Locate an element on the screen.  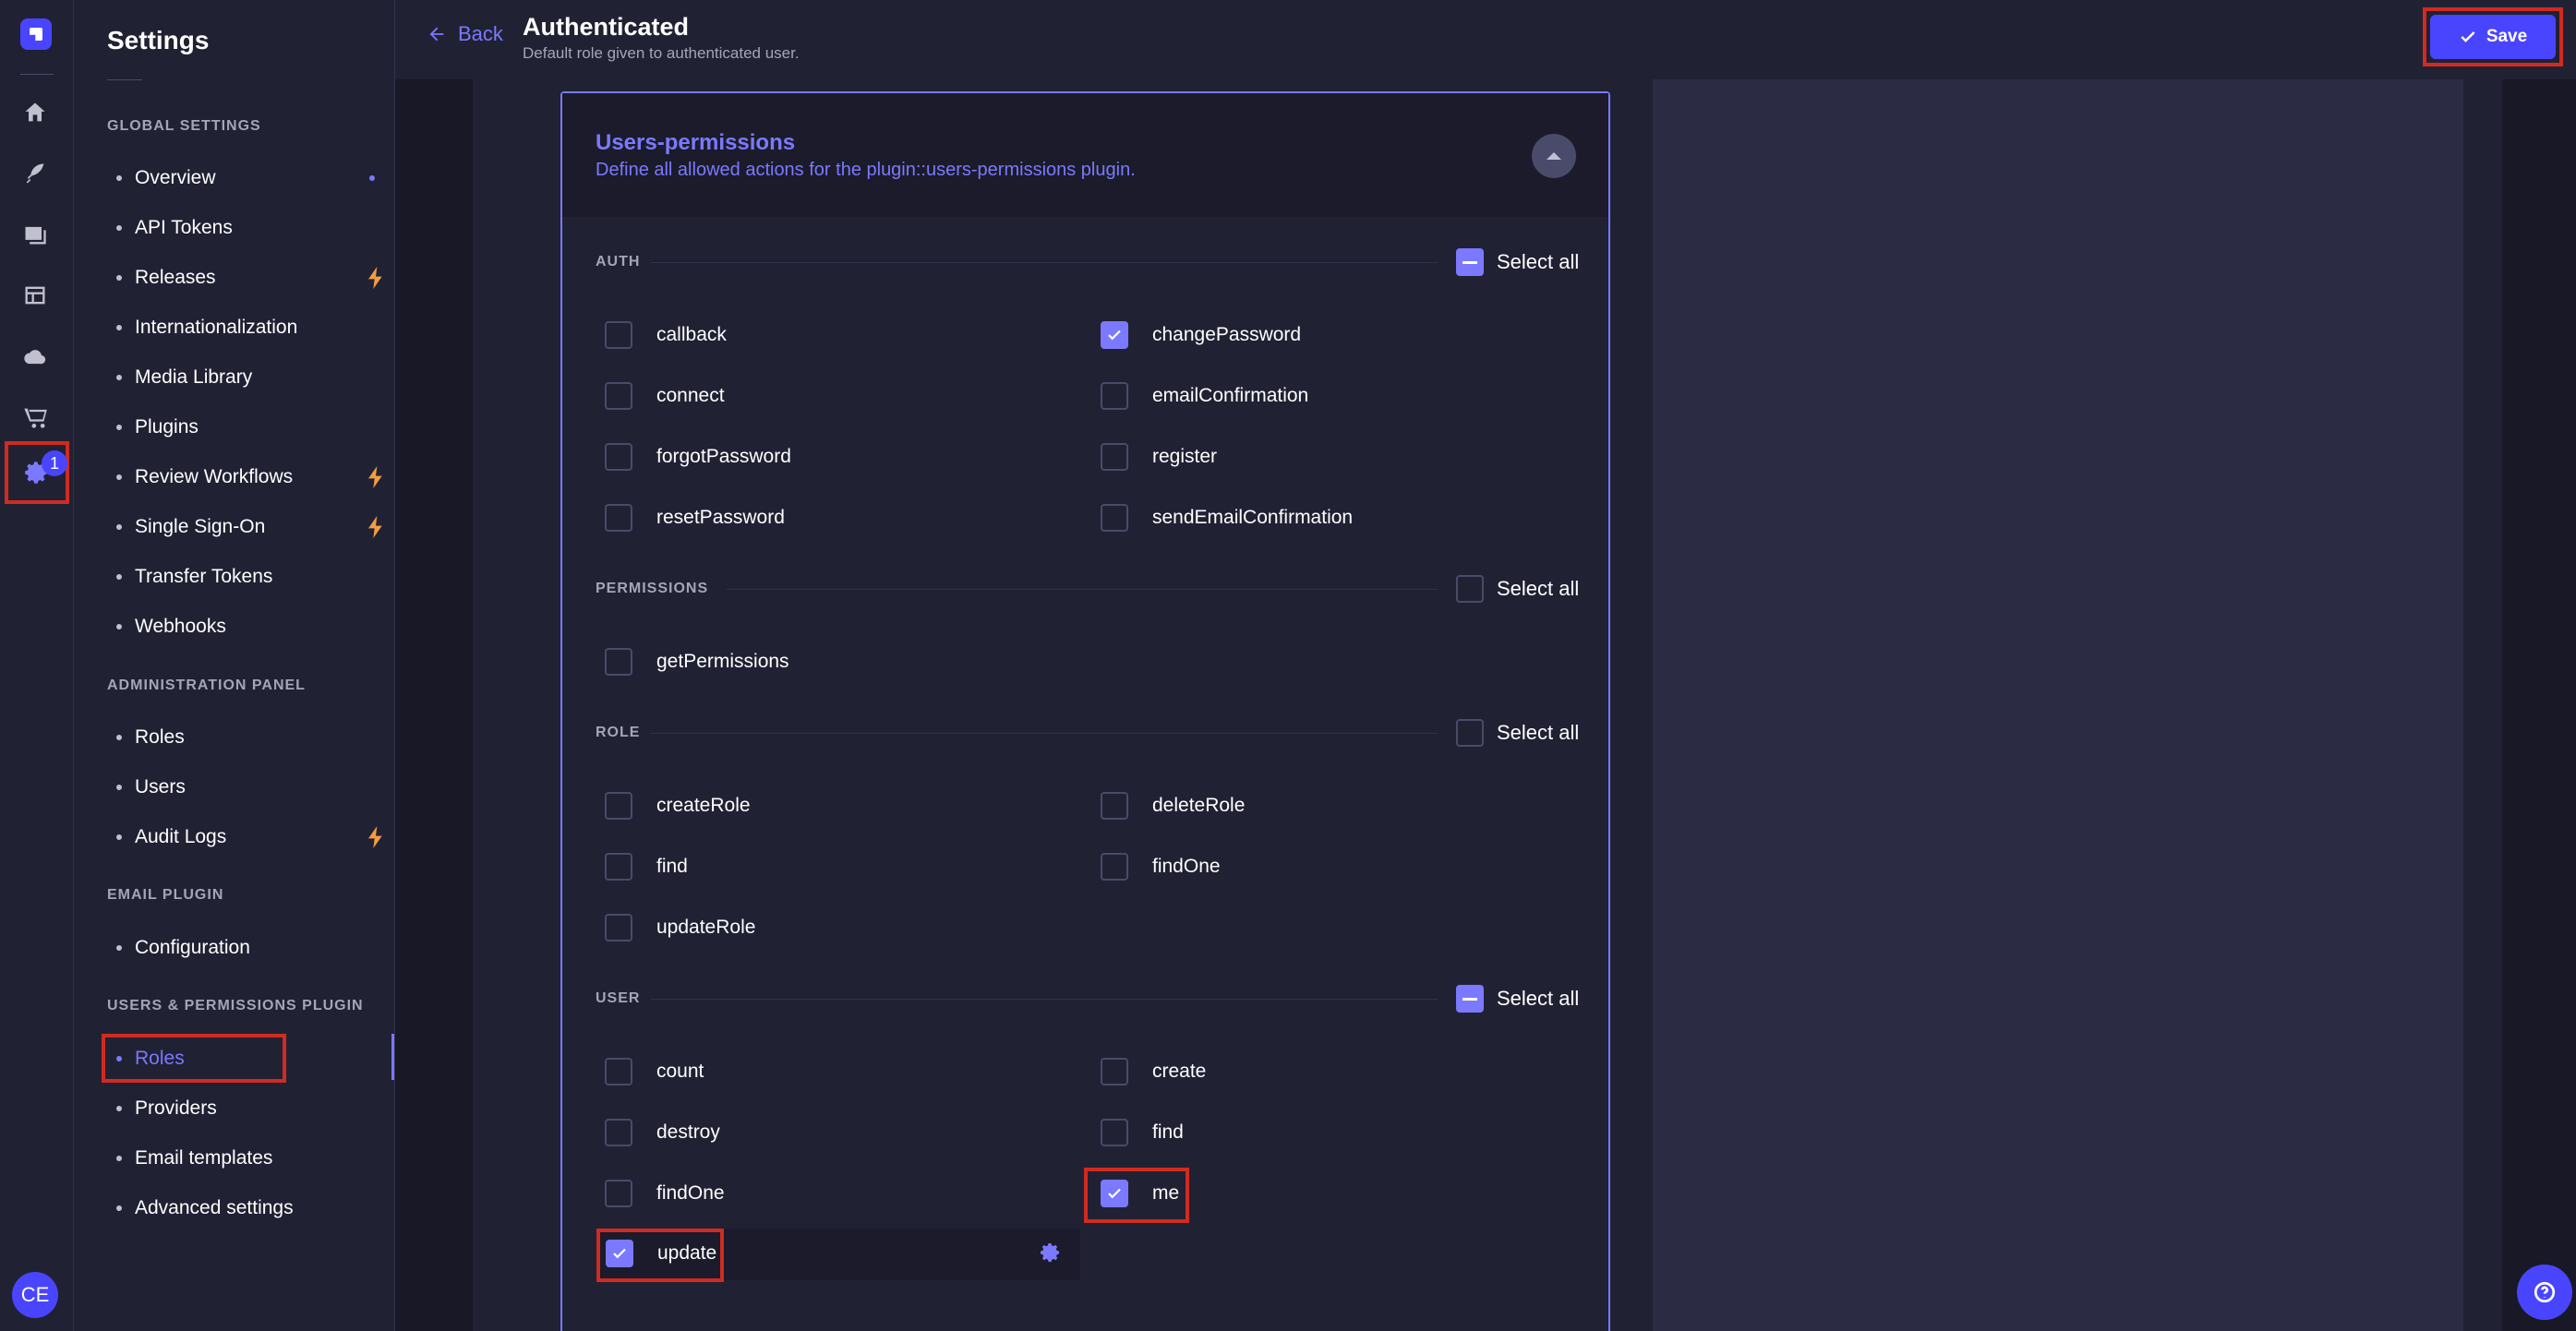
role-select-all: Select all is located at coordinates (1517, 733).